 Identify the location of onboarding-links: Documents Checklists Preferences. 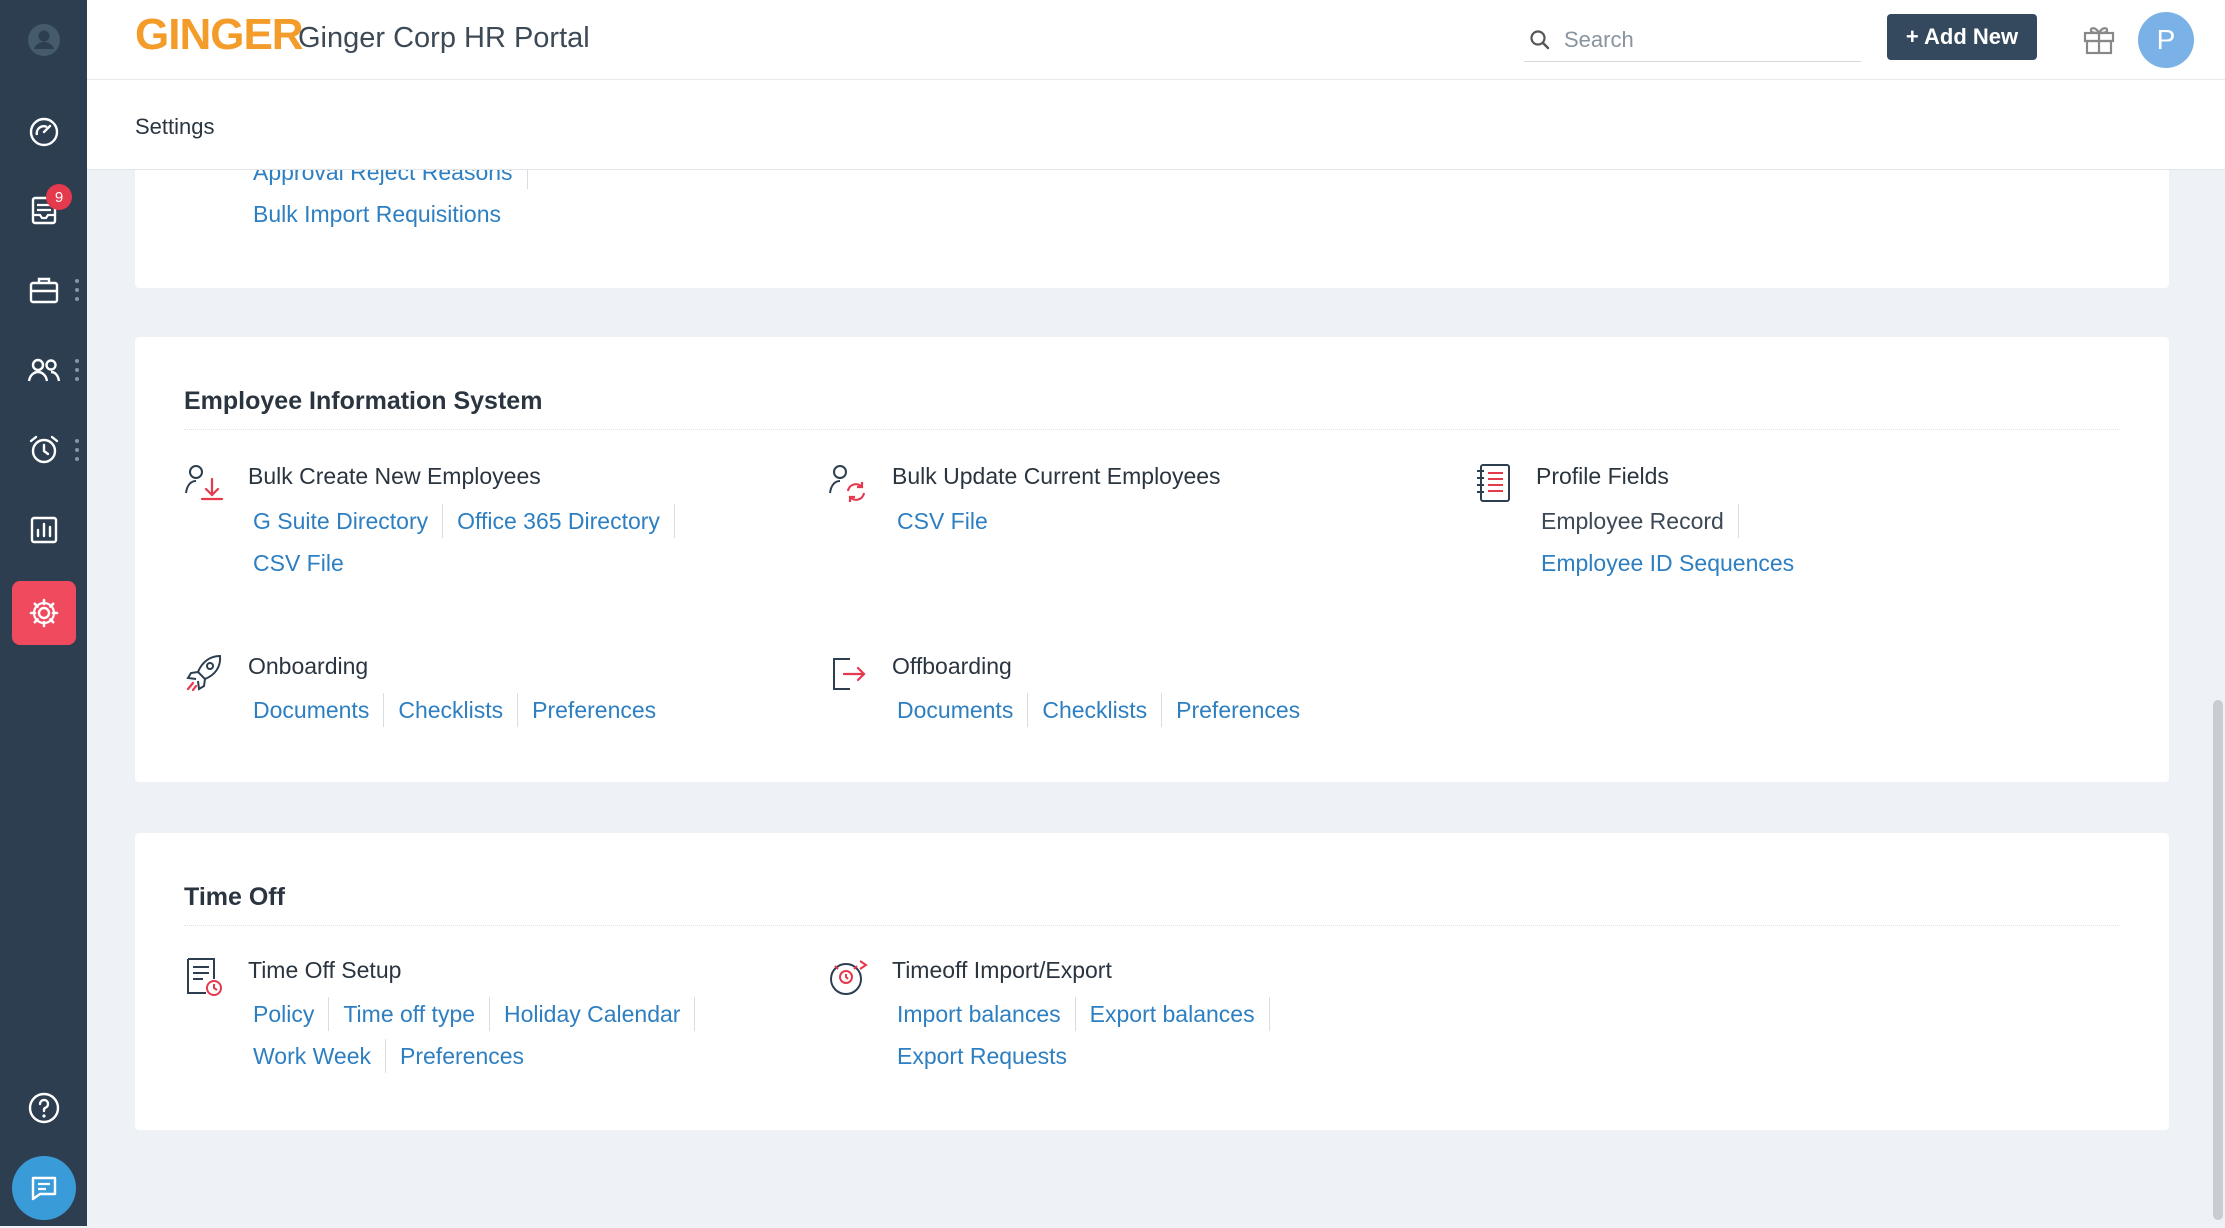
(461, 710).